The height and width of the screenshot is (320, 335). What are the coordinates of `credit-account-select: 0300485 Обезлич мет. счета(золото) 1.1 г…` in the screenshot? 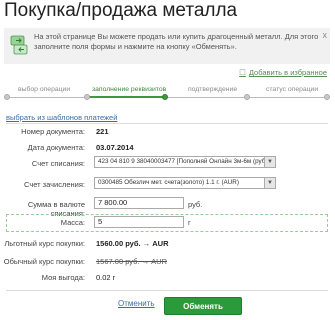 It's located at (185, 183).